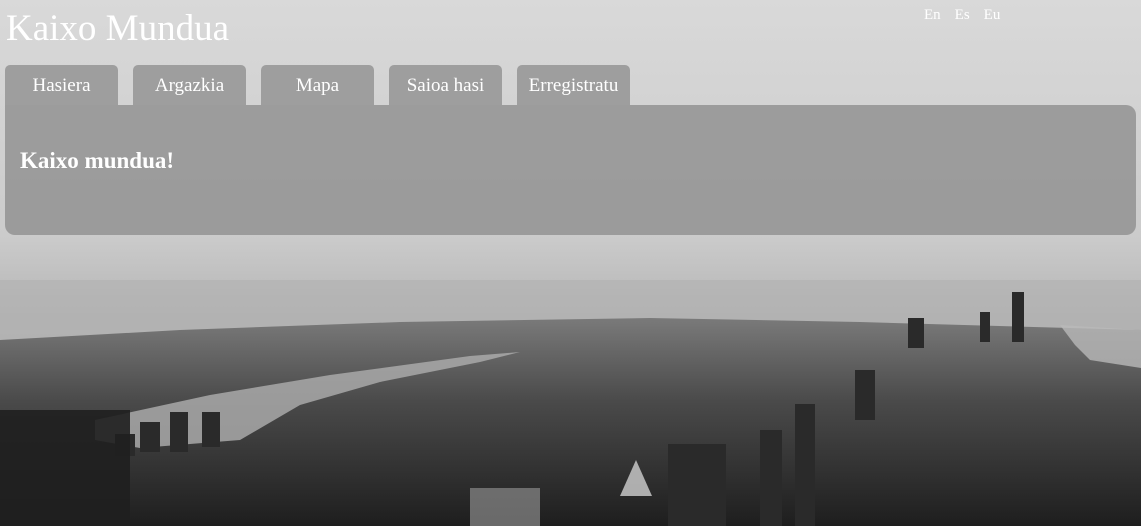 The height and width of the screenshot is (526, 1141). I want to click on site-title: Kaixo Mundua, so click(117, 28).